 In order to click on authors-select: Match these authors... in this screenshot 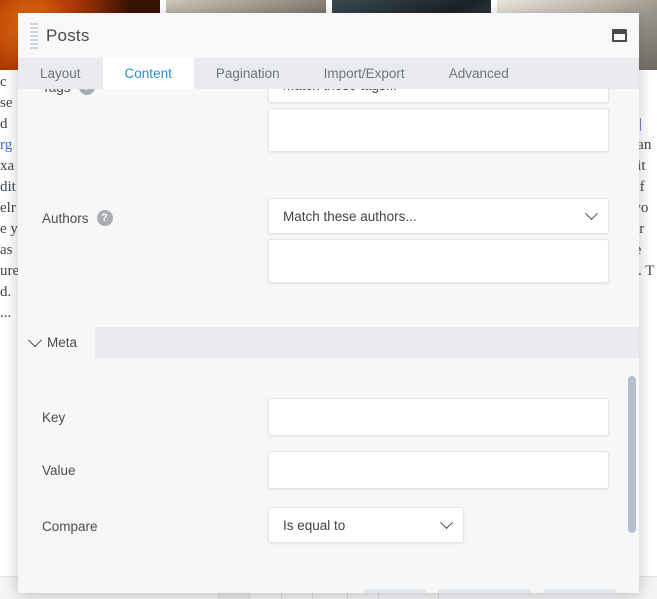, I will do `click(438, 216)`.